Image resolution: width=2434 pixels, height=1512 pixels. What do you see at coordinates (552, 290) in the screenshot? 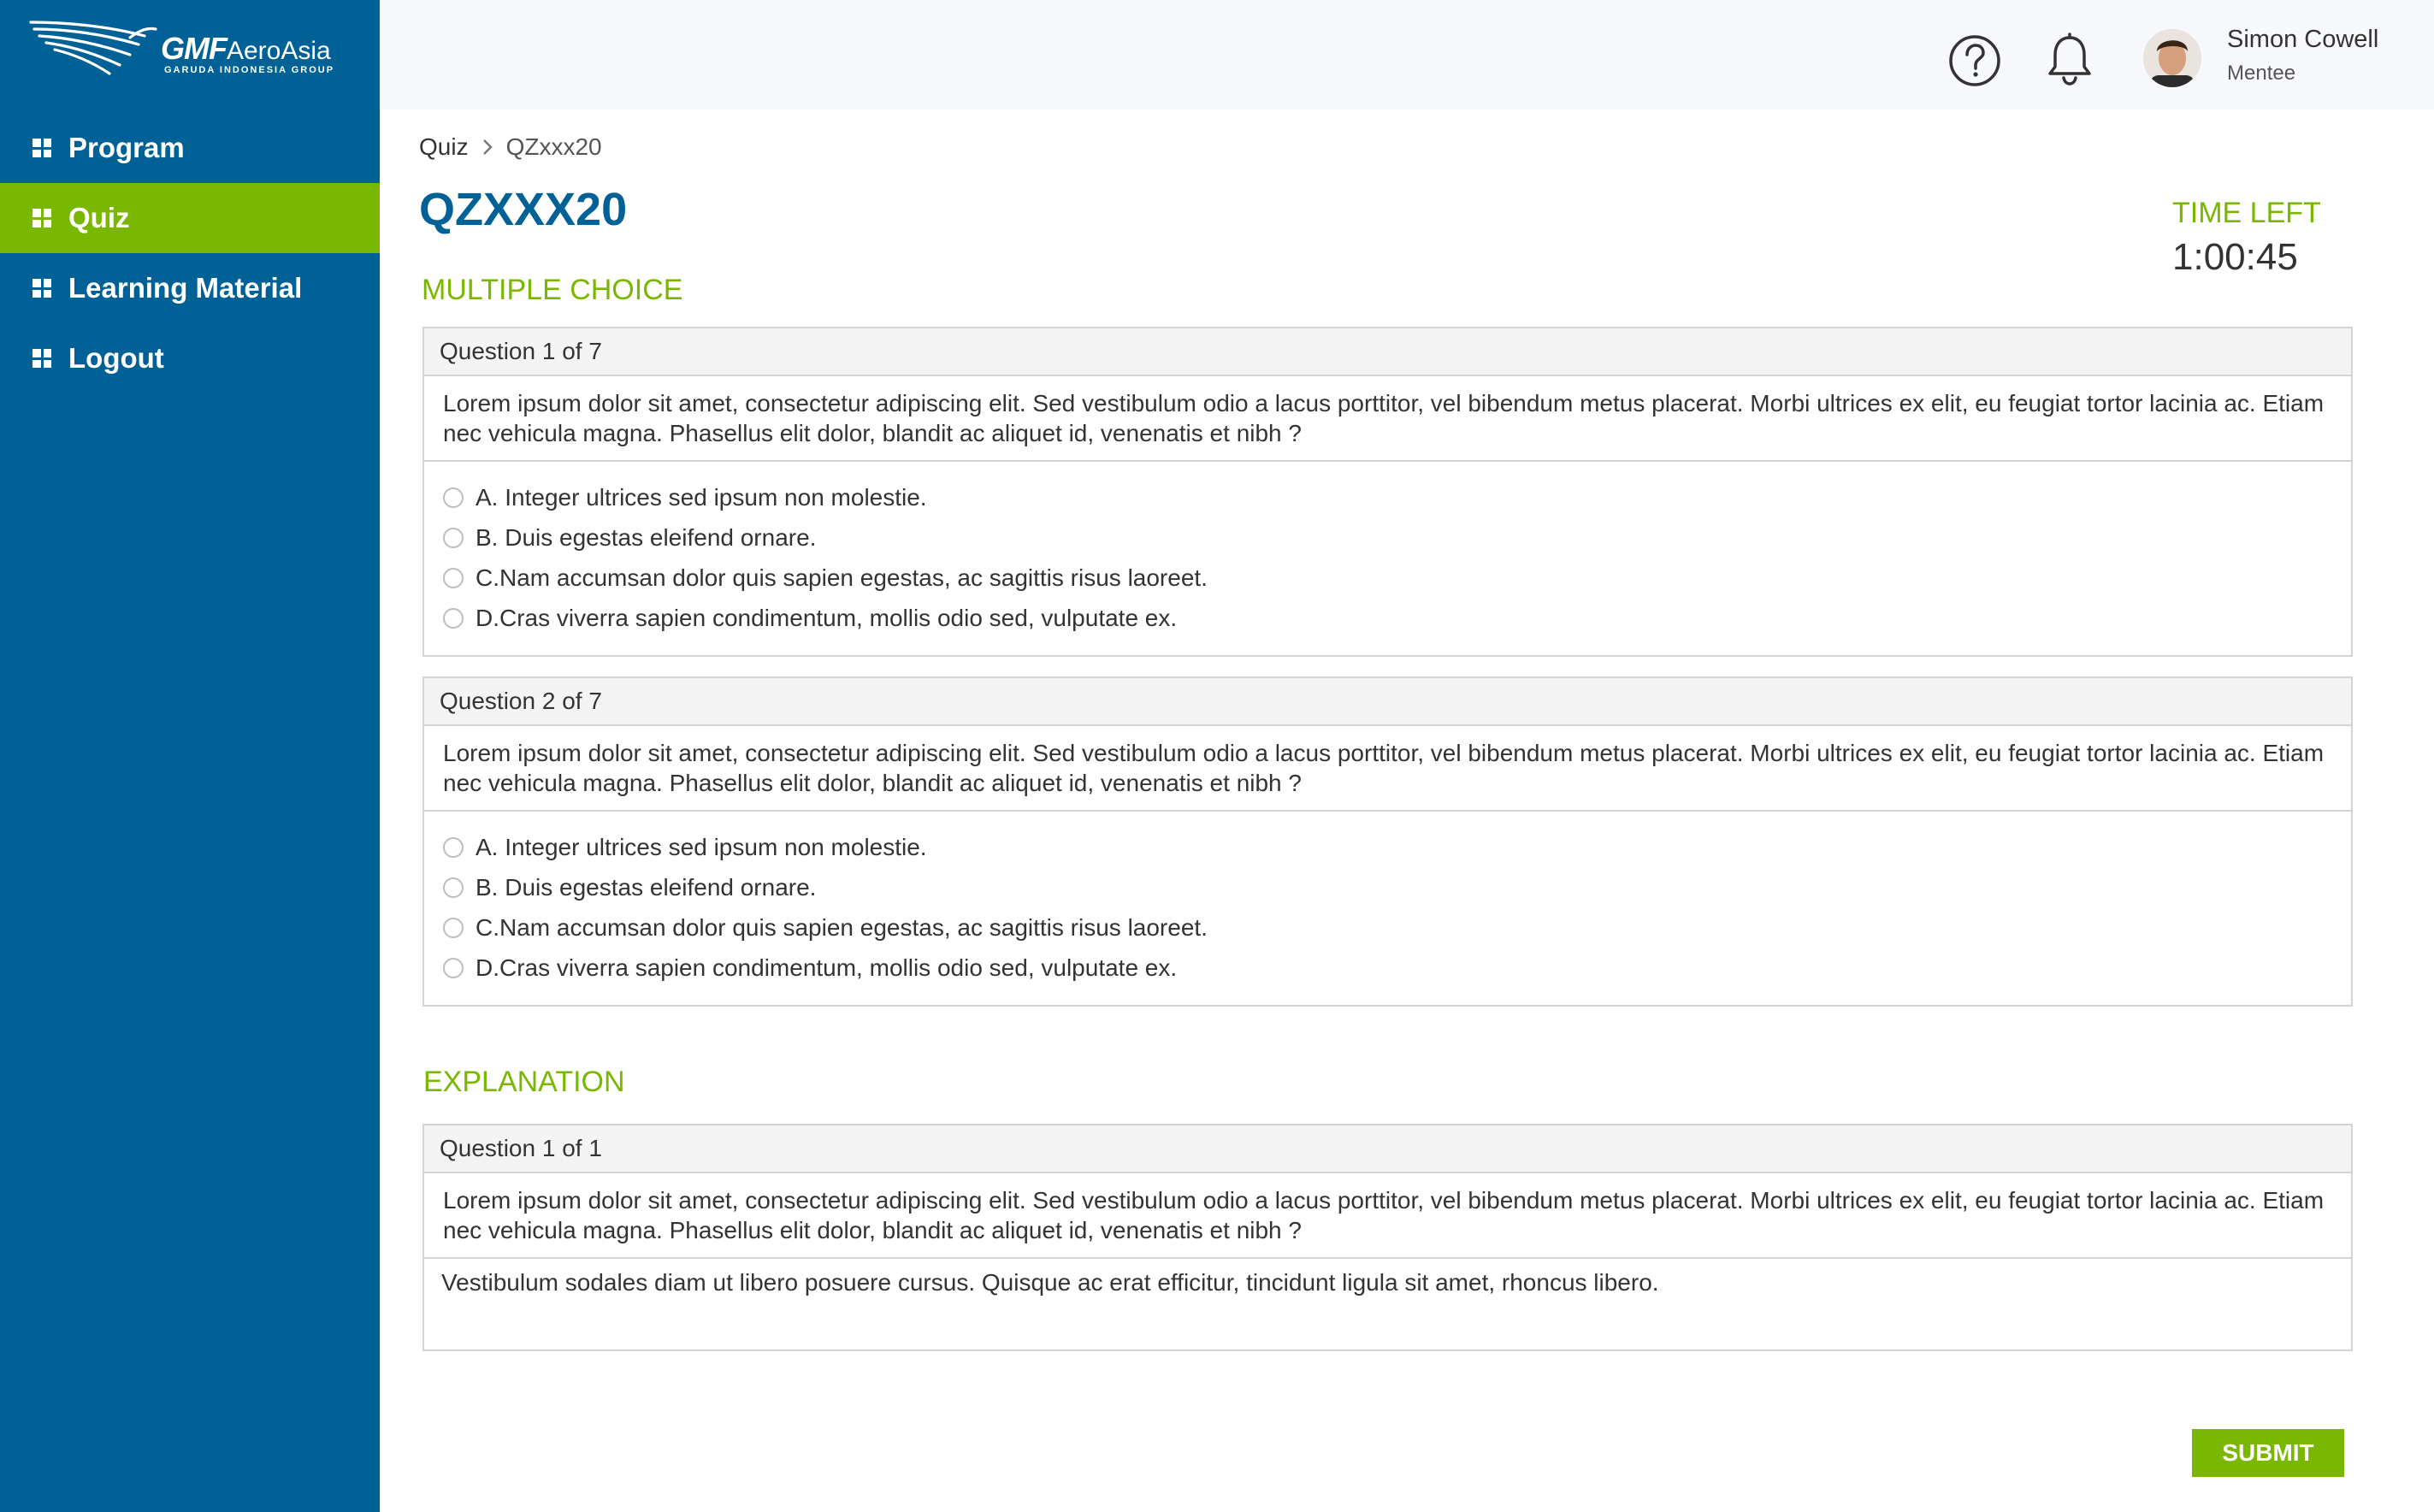
I see `section-multiple-choice: MULTIPLE CHOICE` at bounding box center [552, 290].